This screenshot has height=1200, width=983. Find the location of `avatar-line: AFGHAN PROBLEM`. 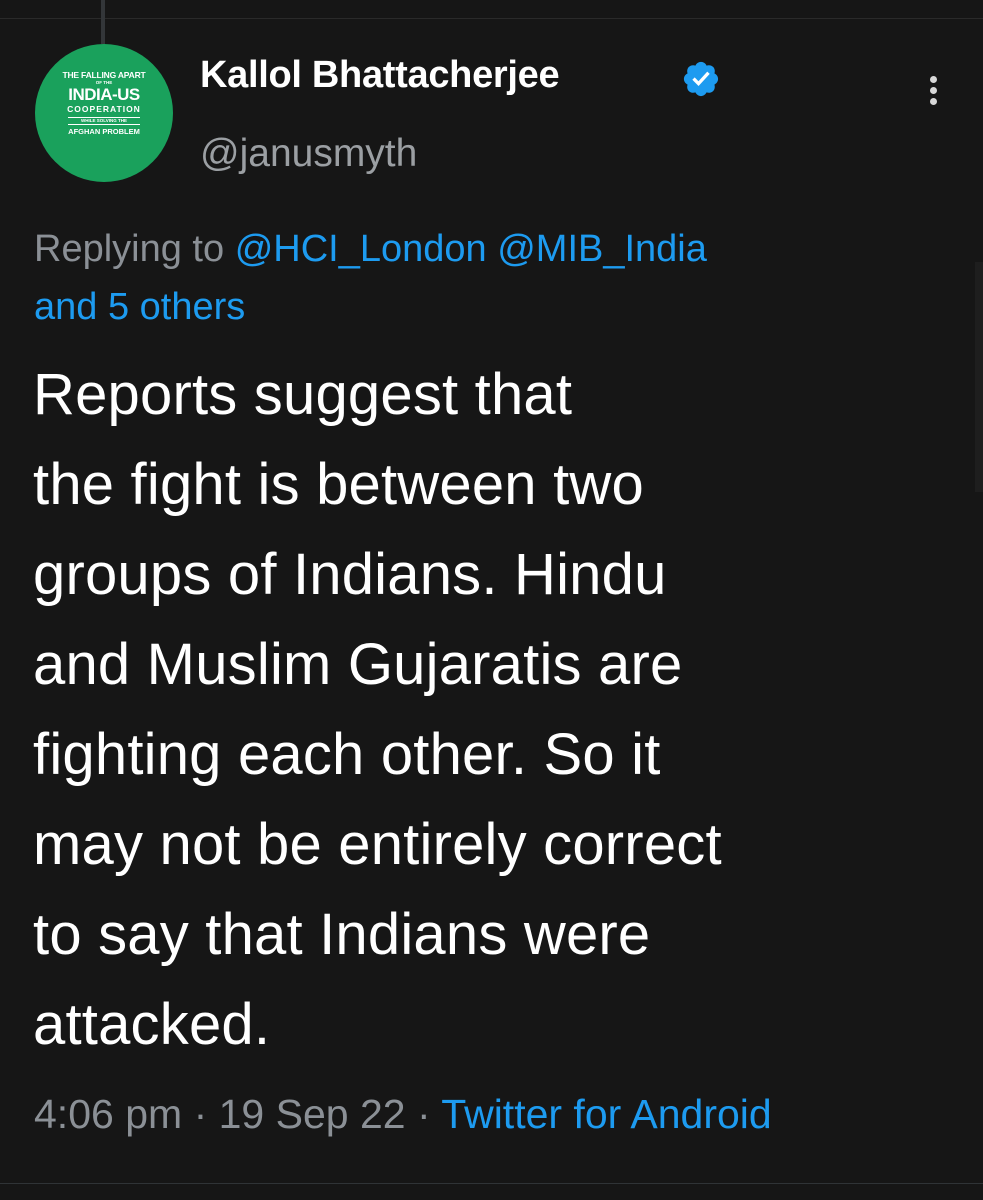

avatar-line: AFGHAN PROBLEM is located at coordinates (104, 131).